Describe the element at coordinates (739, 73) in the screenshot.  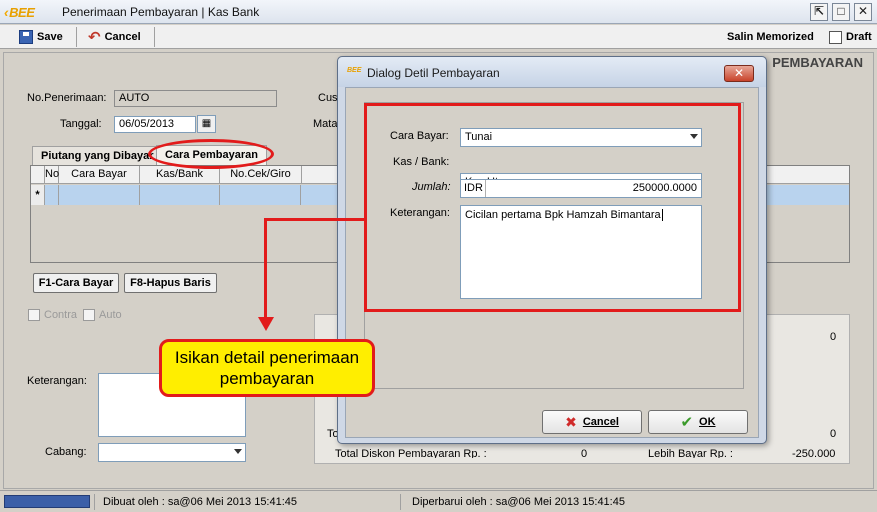
I see `dialog-close-icon: ✕` at that location.